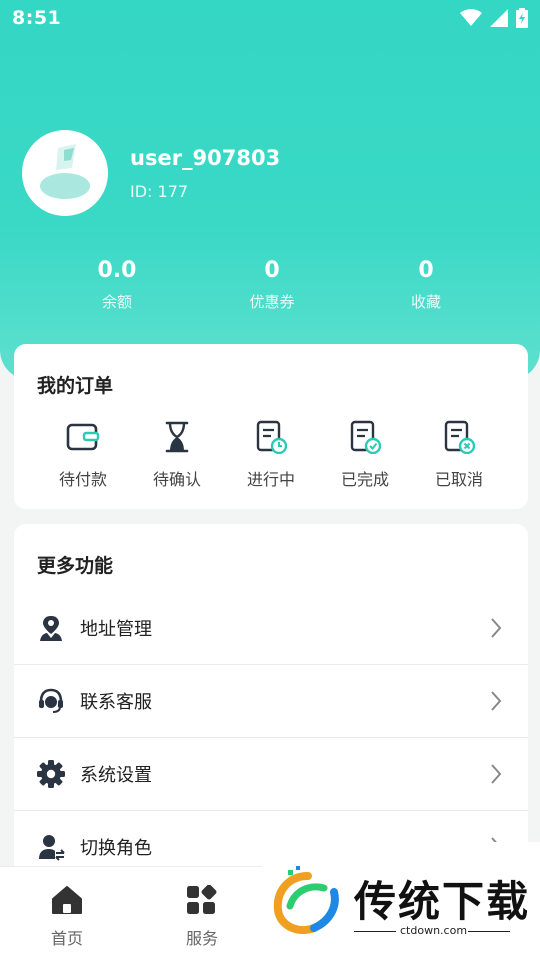 Image resolution: width=540 pixels, height=960 pixels. I want to click on menu-item-label: 联系客服, so click(116, 702).